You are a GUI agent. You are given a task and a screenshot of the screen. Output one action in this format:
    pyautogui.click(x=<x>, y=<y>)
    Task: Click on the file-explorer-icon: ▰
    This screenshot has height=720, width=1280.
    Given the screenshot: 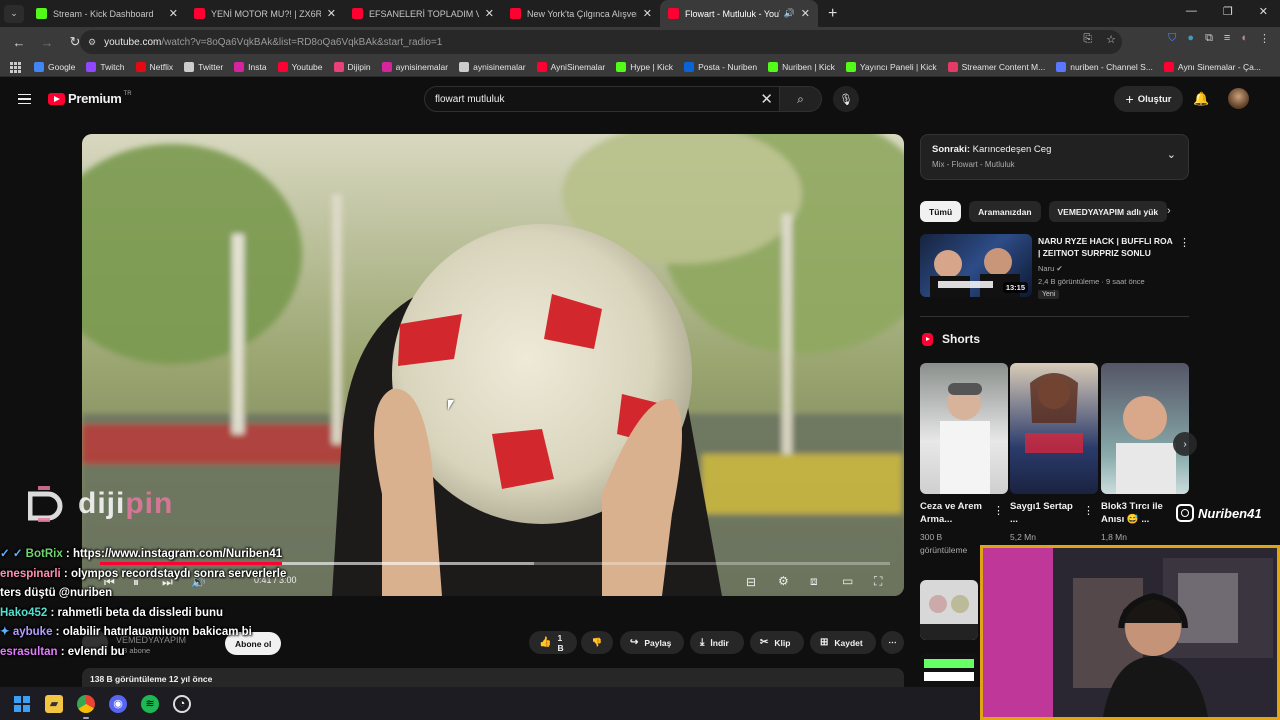 What is the action you would take?
    pyautogui.click(x=54, y=703)
    